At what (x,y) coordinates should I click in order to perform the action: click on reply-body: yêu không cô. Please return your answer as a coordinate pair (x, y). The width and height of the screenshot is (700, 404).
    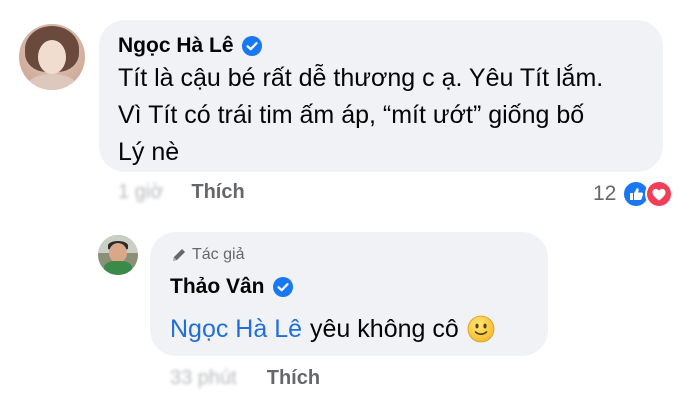
    Looking at the image, I should click on (384, 329).